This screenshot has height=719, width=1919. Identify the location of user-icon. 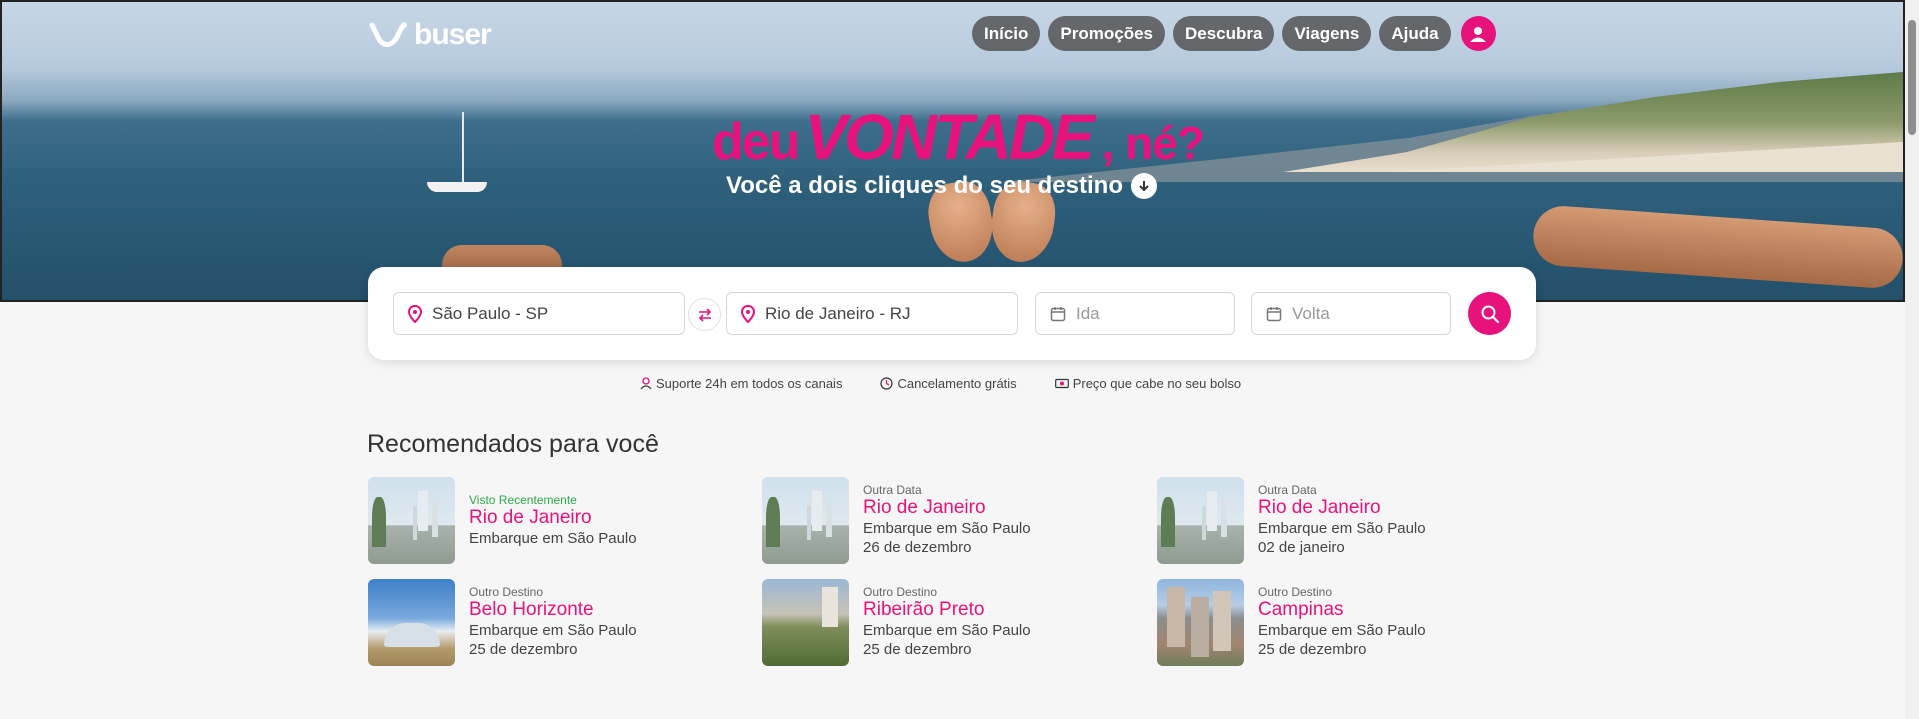
(1478, 34).